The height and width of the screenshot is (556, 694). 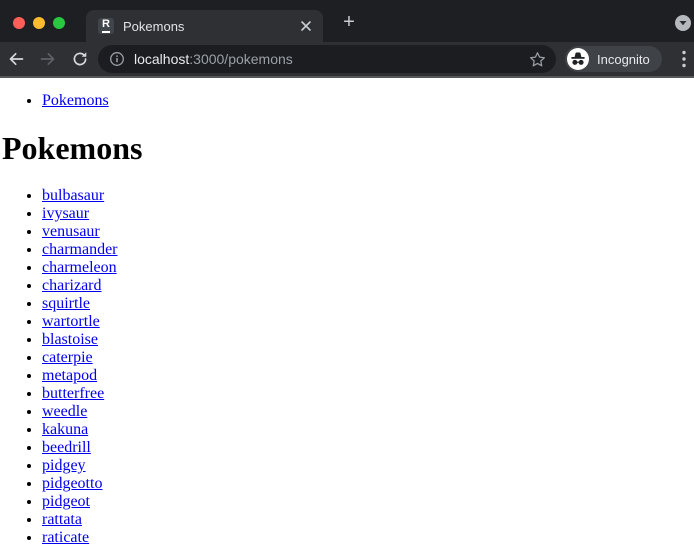 I want to click on window-zoom-button, so click(x=59, y=23).